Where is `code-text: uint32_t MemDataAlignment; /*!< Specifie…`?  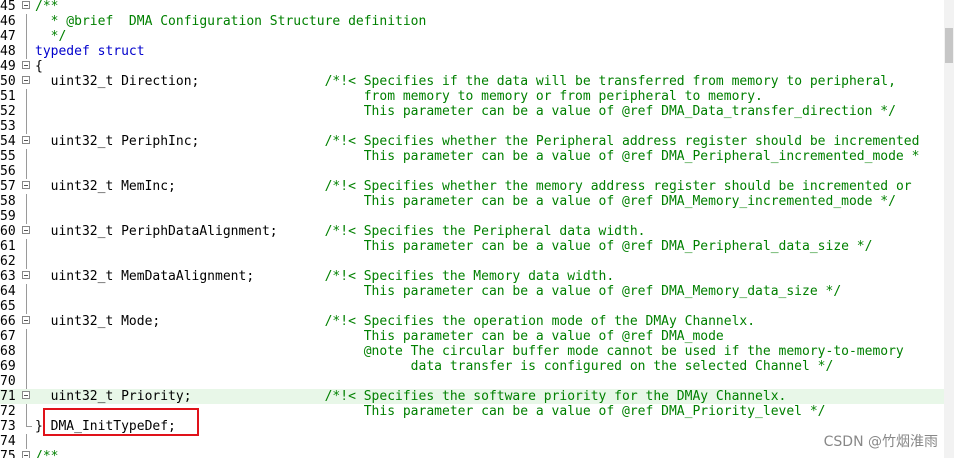 code-text: uint32_t MemDataAlignment; /*!< Specifie… is located at coordinates (325, 276).